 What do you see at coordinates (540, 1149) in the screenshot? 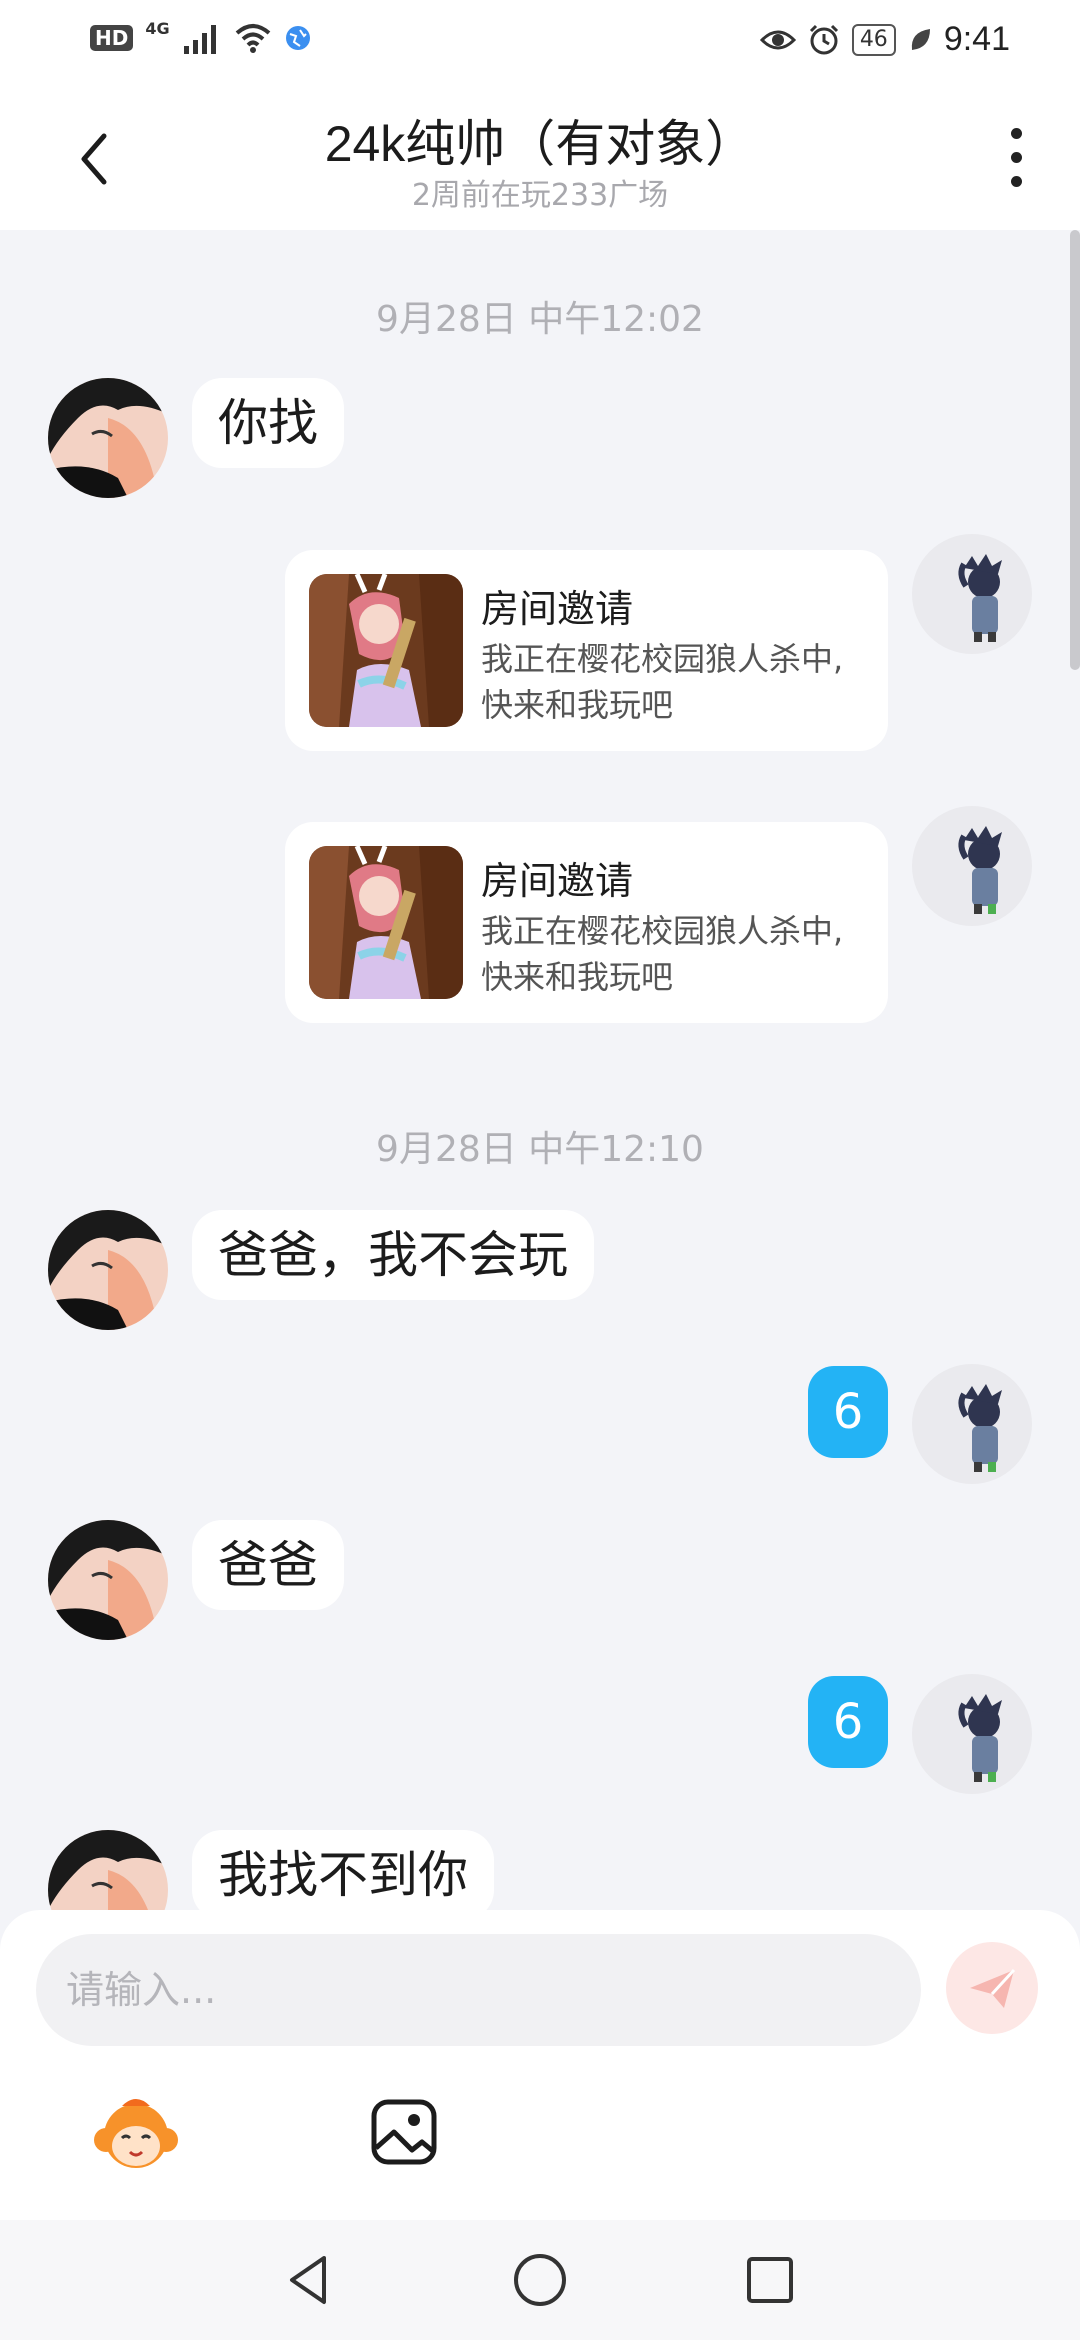
I see `message-timestamp: 9月28日 中午12:10` at bounding box center [540, 1149].